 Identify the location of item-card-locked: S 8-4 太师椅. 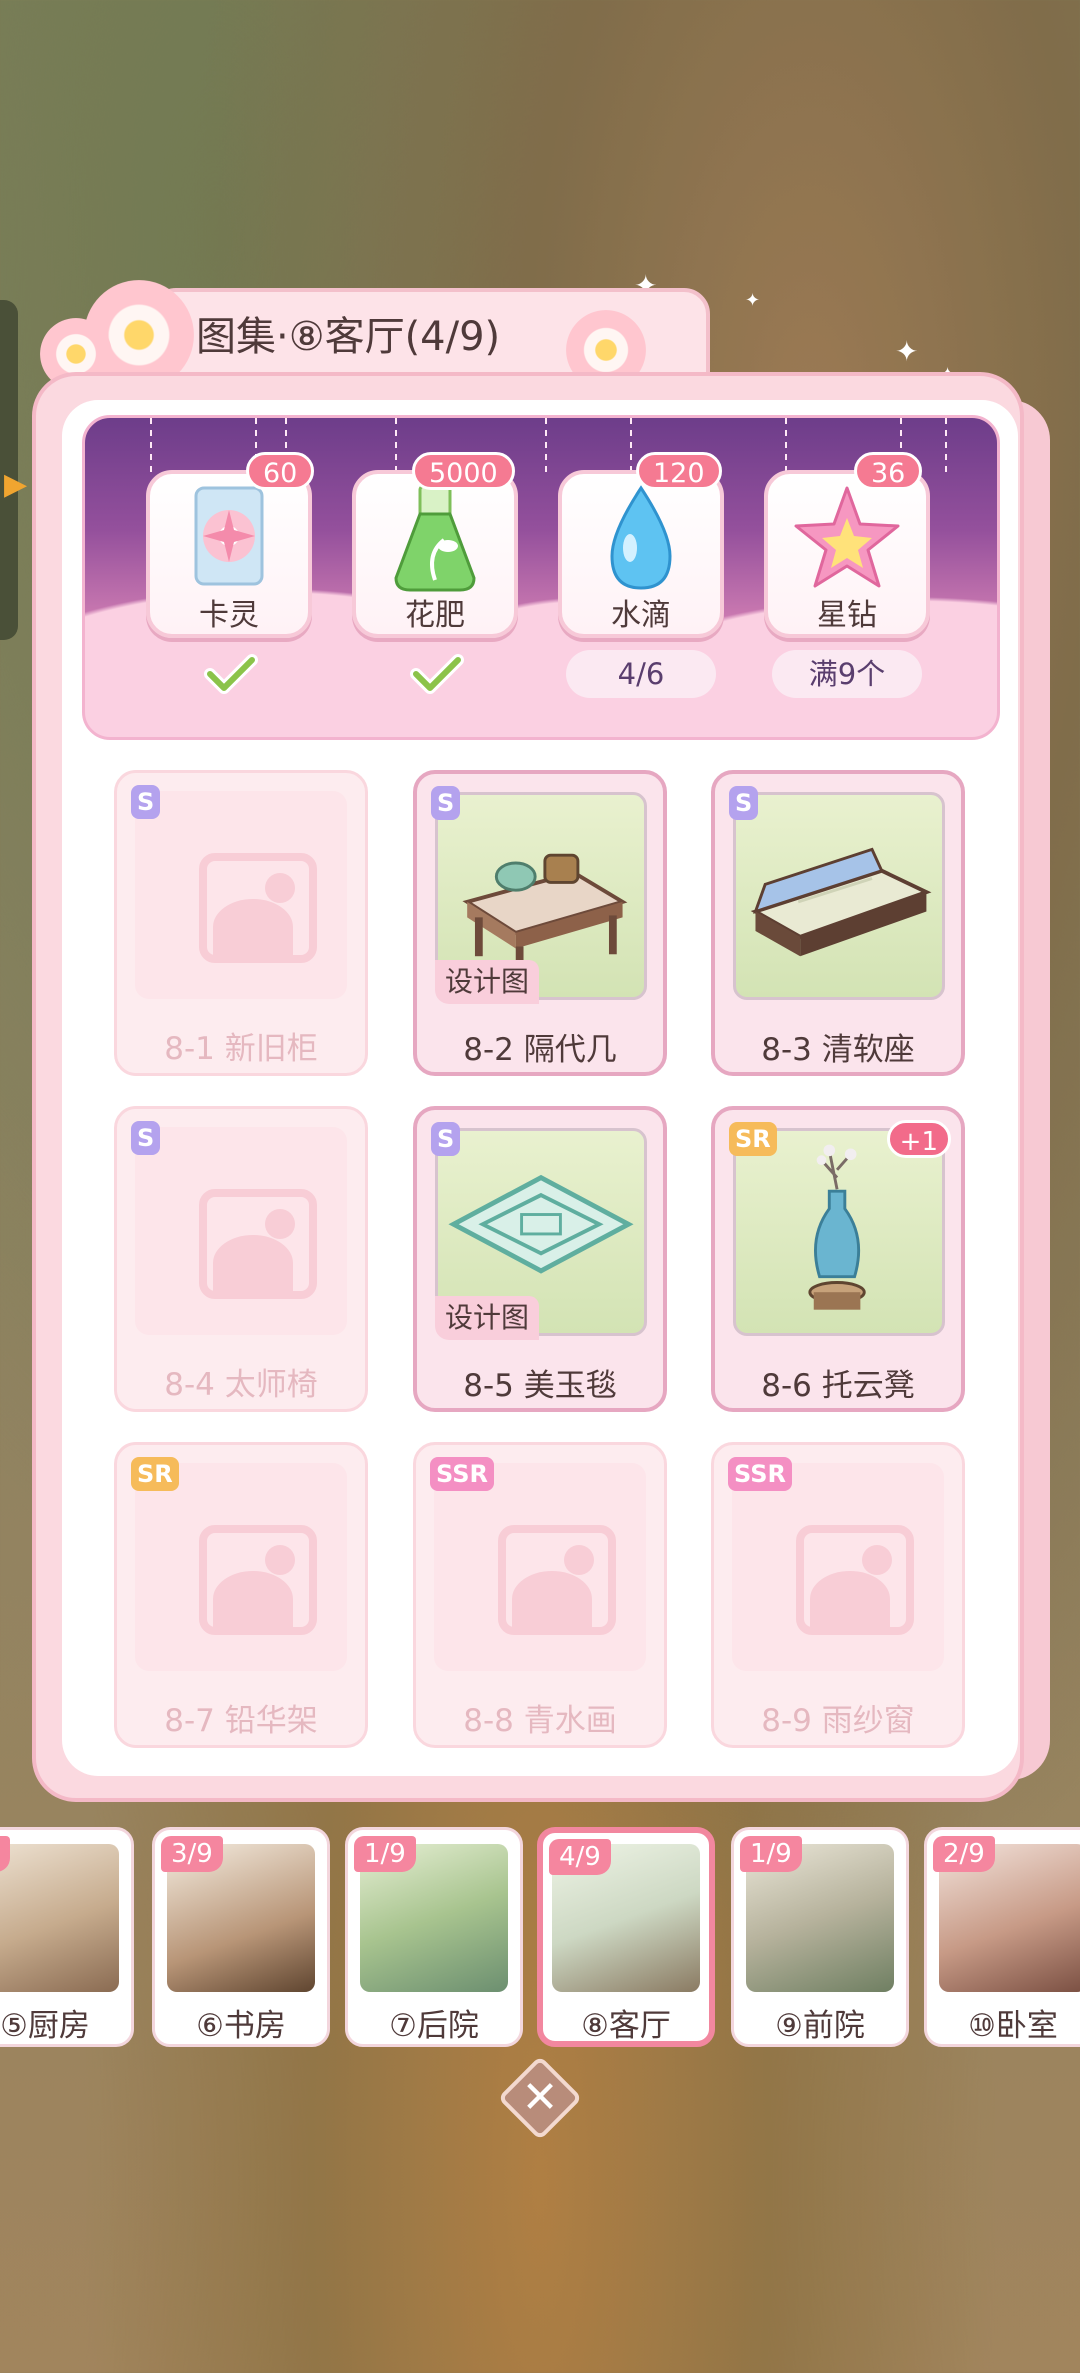
(241, 1259).